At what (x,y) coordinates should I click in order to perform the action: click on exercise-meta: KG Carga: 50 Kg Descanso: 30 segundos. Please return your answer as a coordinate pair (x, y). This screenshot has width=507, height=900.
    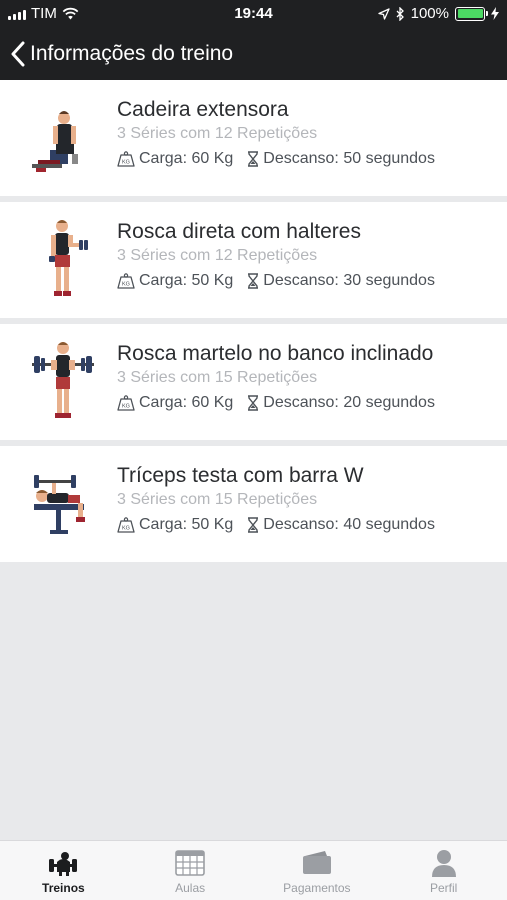
    Looking at the image, I should click on (276, 281).